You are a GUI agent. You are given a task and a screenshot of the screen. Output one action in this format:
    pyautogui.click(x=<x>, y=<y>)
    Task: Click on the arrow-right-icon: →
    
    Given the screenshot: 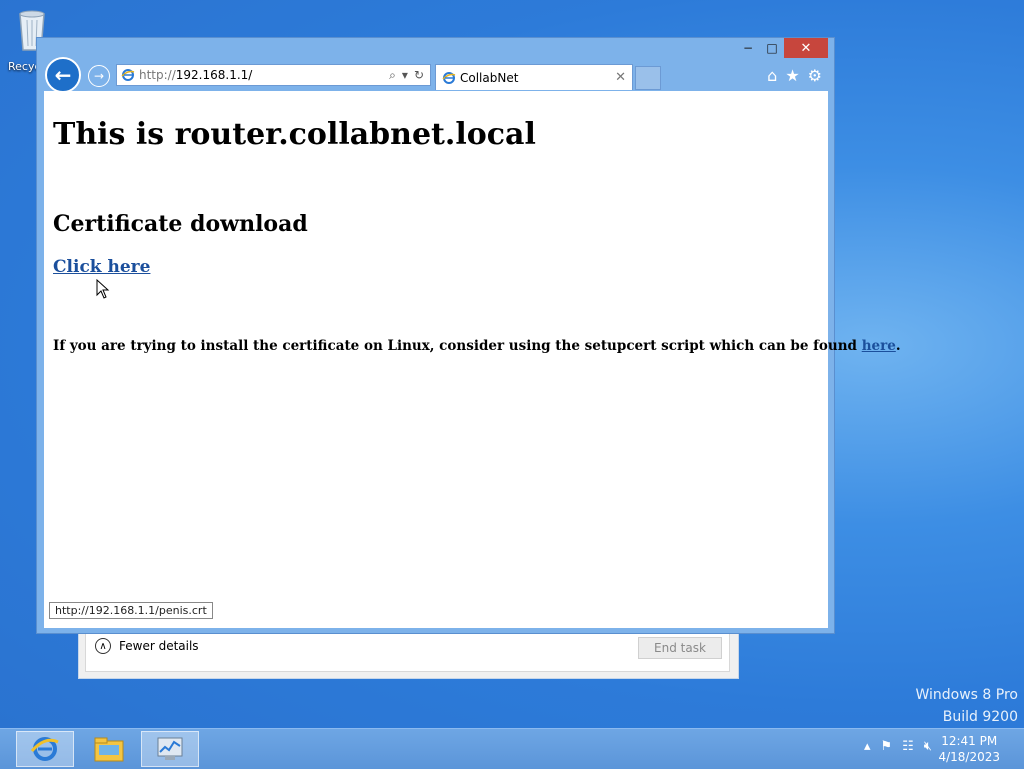 What is the action you would take?
    pyautogui.click(x=99, y=76)
    